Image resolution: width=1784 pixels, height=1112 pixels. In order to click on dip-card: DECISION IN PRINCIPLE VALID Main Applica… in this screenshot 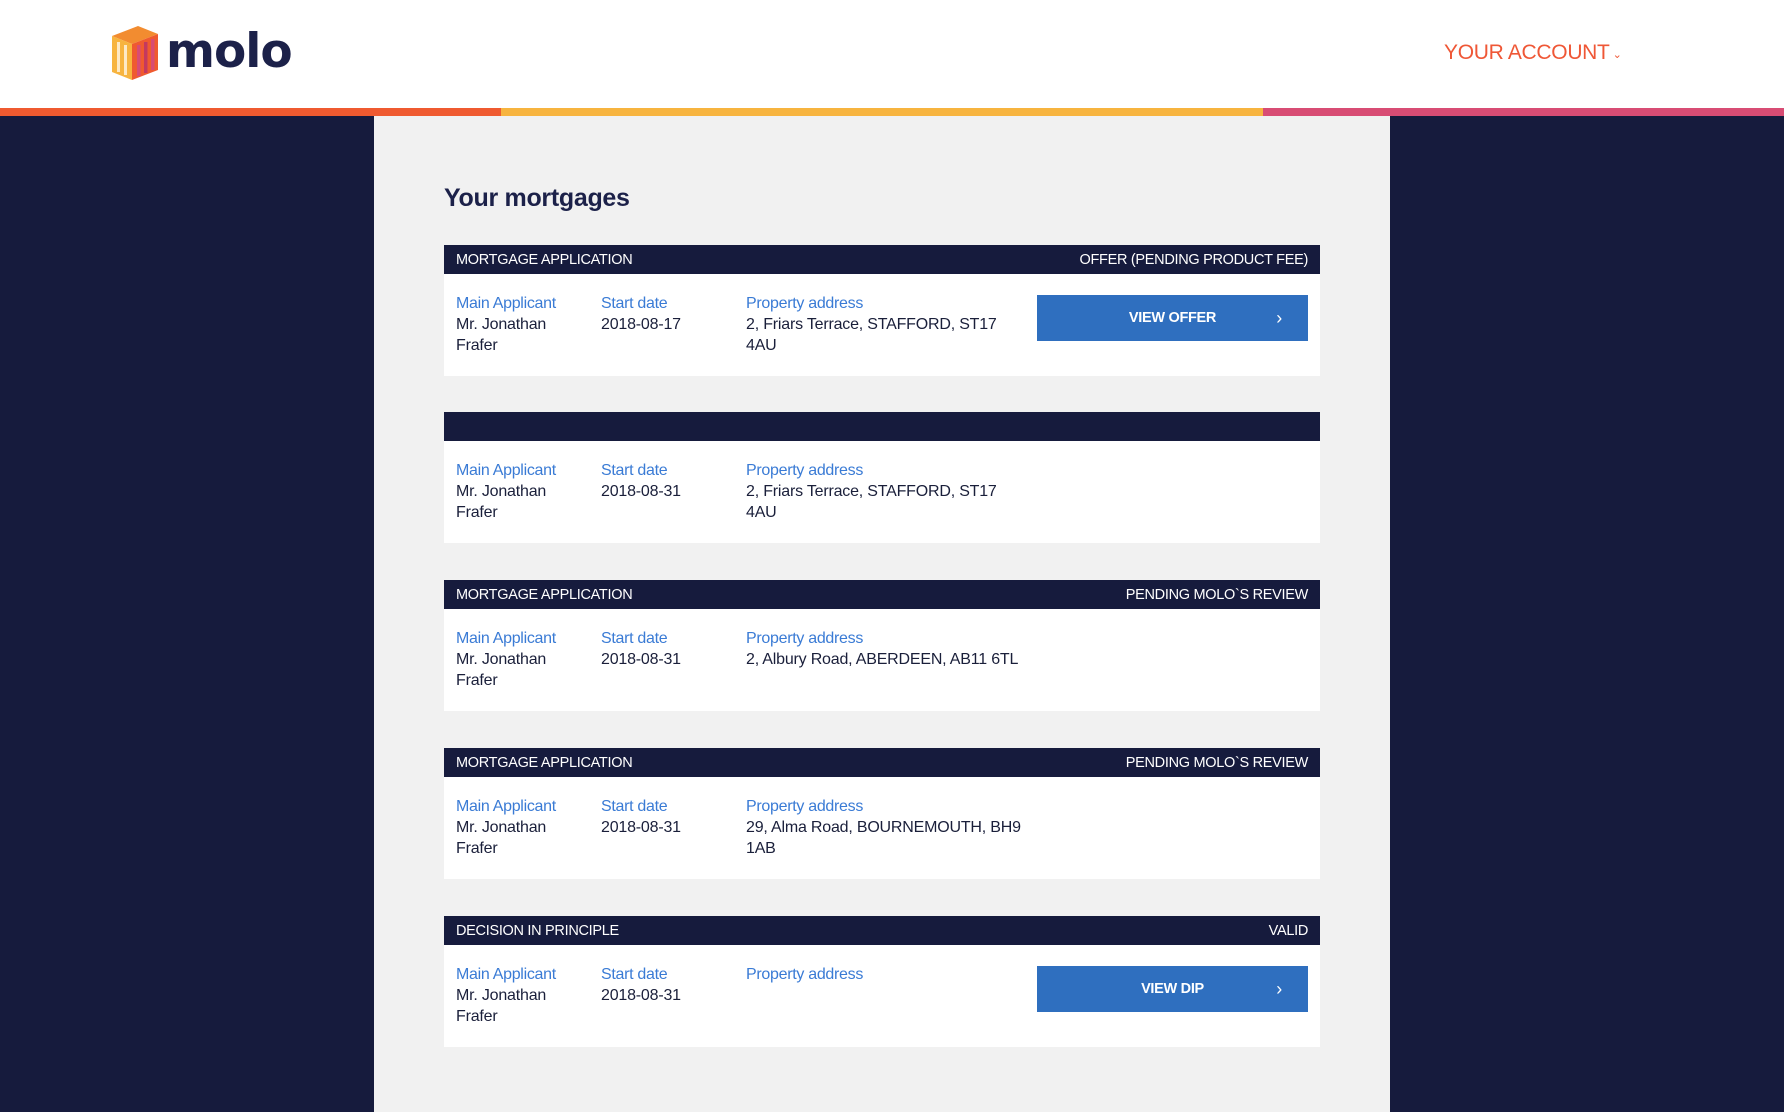, I will do `click(882, 981)`.